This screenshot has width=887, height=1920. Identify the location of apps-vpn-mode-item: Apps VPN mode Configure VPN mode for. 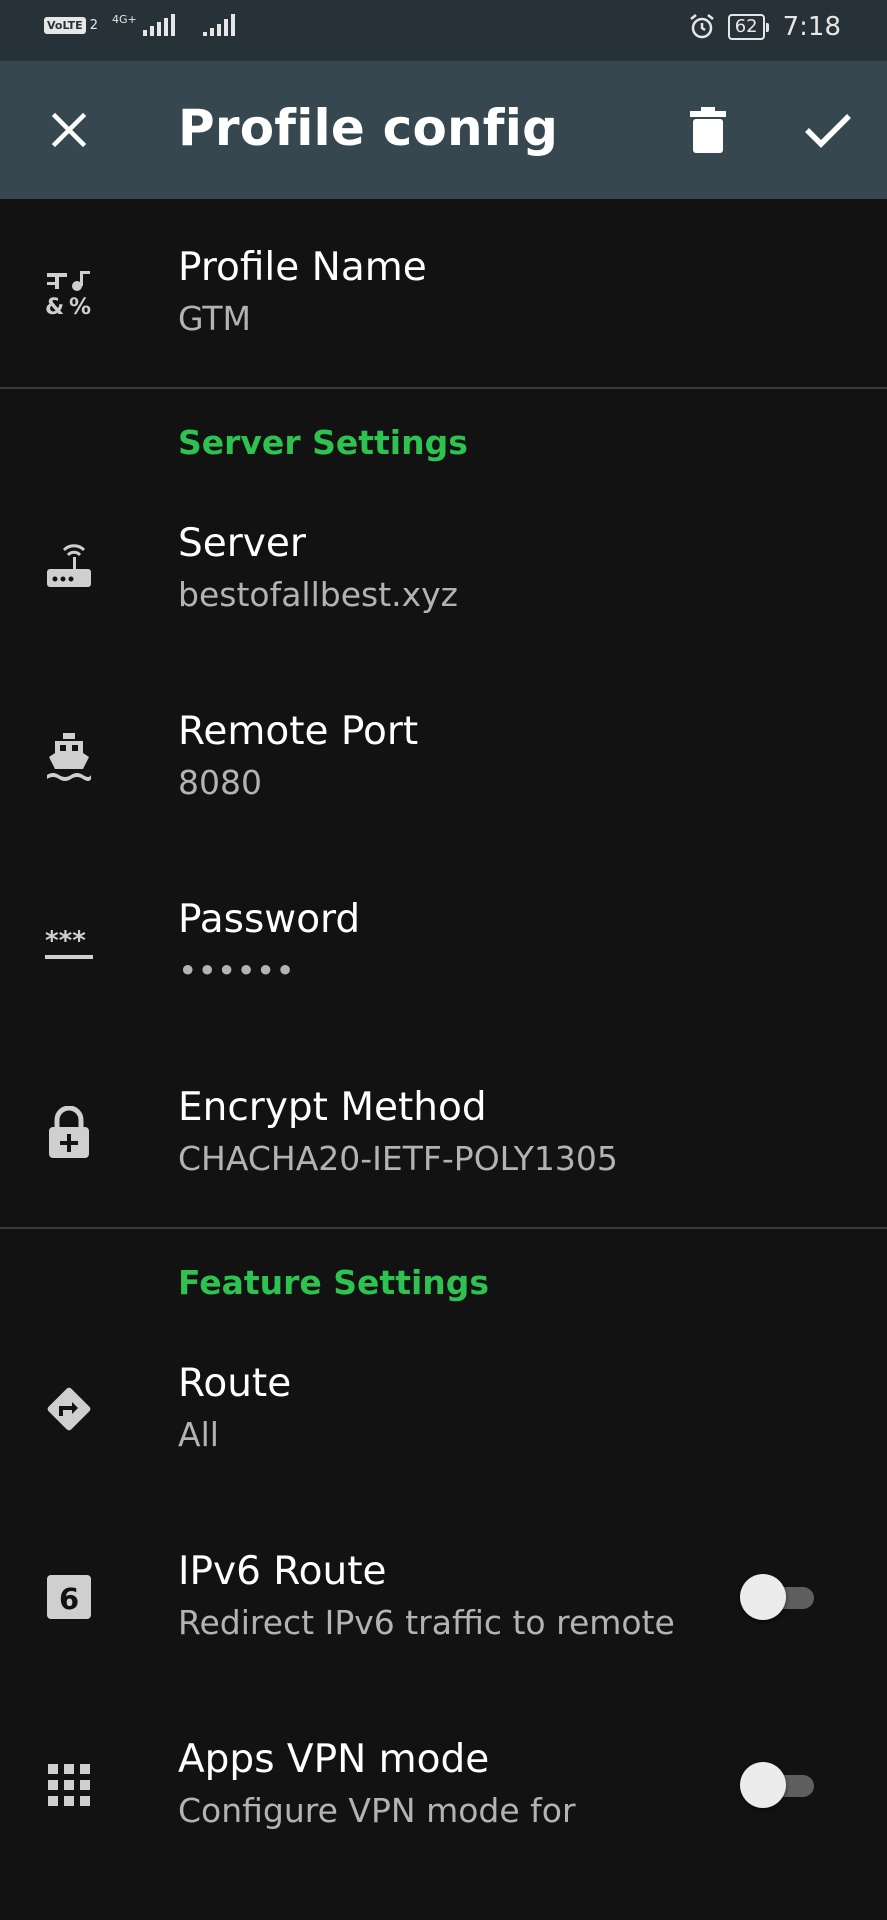
(443, 1785).